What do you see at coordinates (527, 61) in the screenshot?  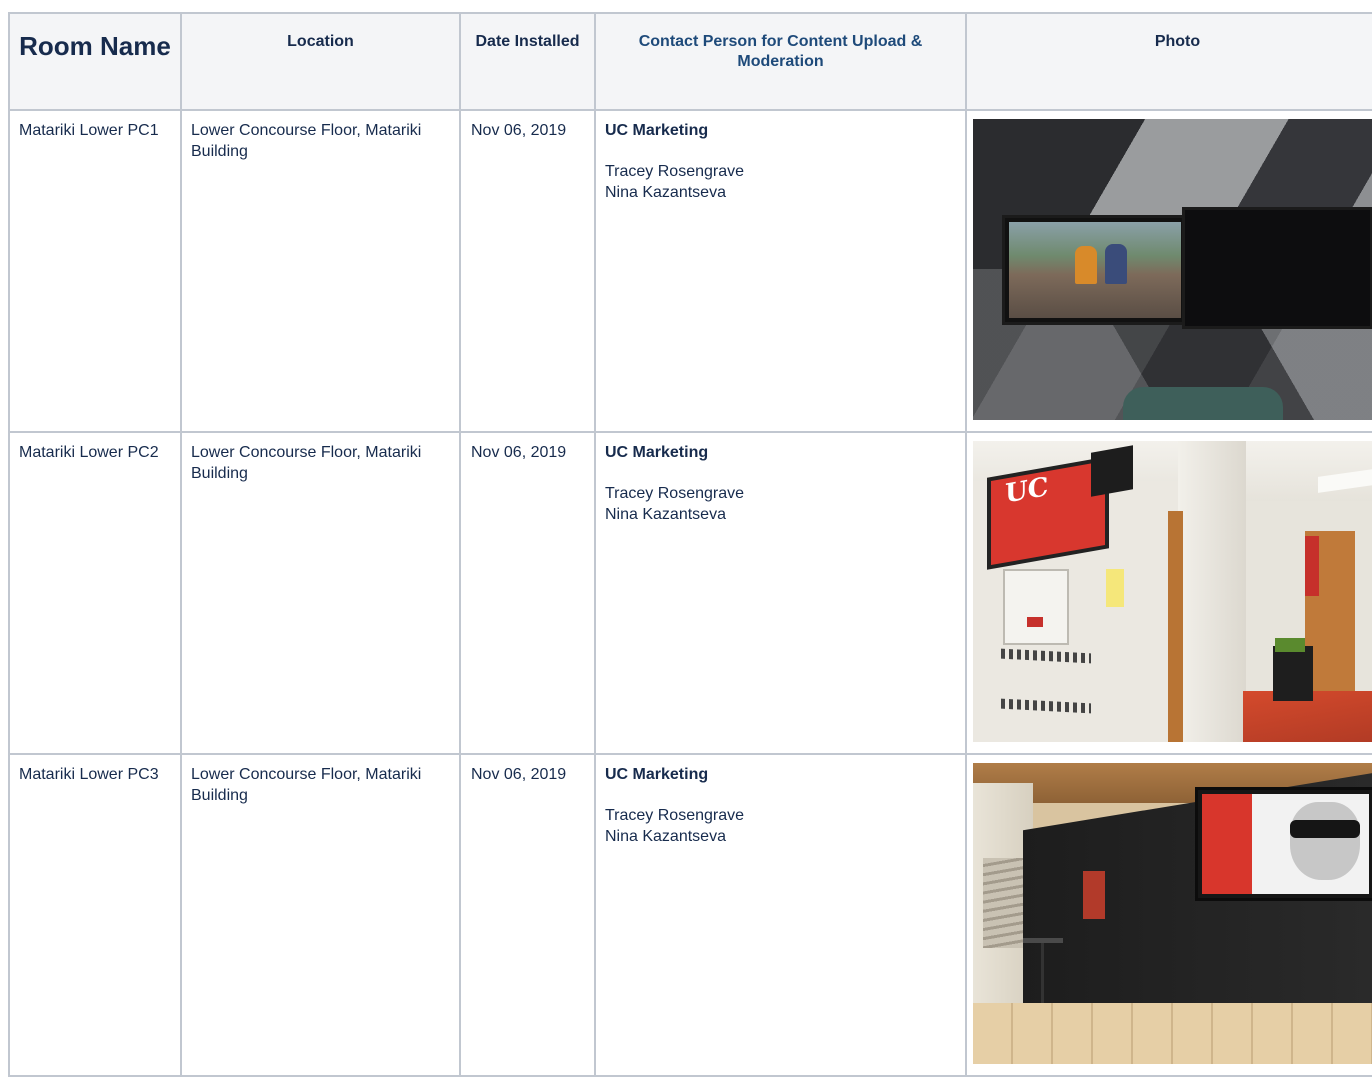 I see `header-date-installed: Date Installed` at bounding box center [527, 61].